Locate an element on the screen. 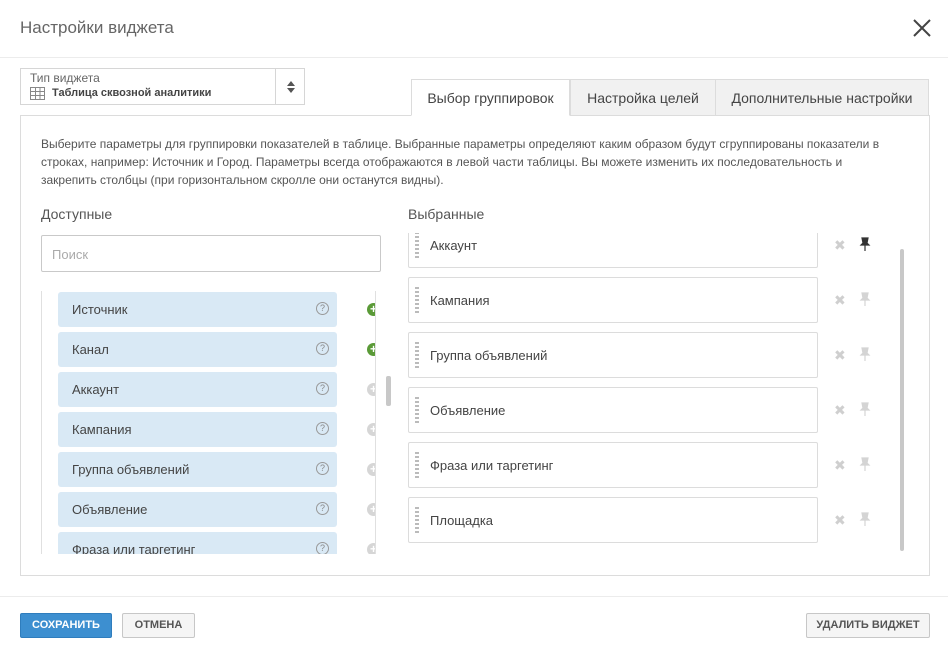 The image size is (948, 653). available-item: Кампания ? + is located at coordinates (216, 429).